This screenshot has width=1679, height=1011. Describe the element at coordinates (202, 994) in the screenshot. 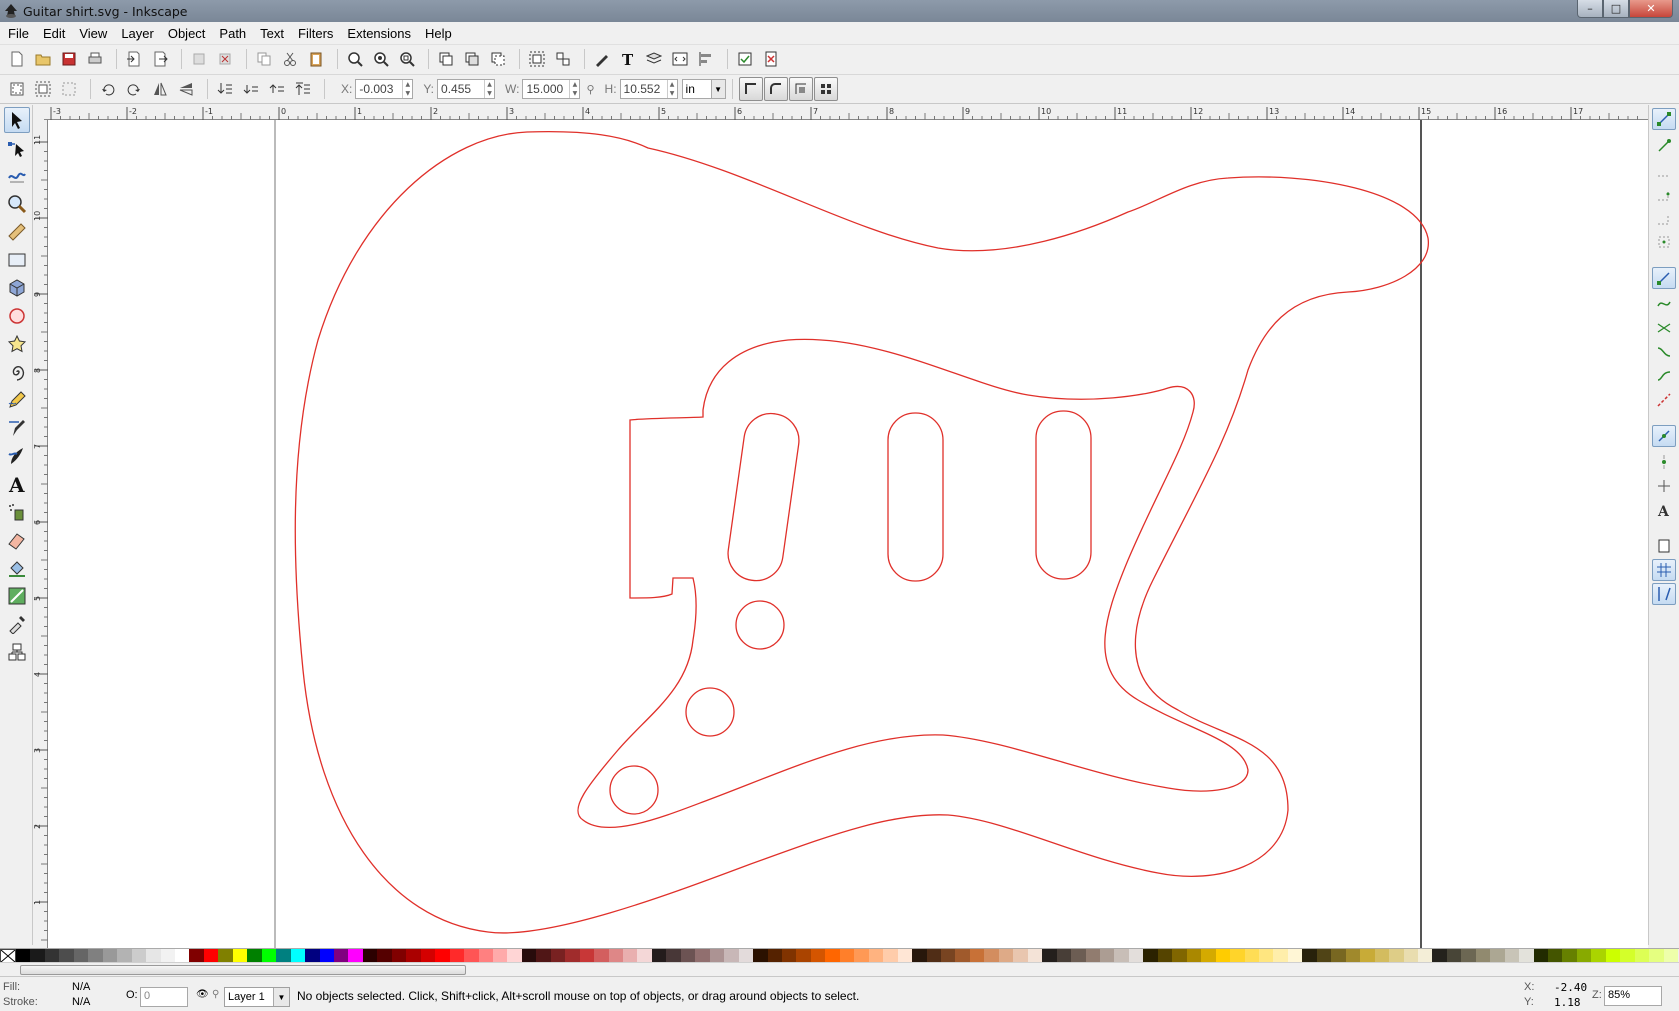

I see `layer-visibility-icon: 👁` at that location.